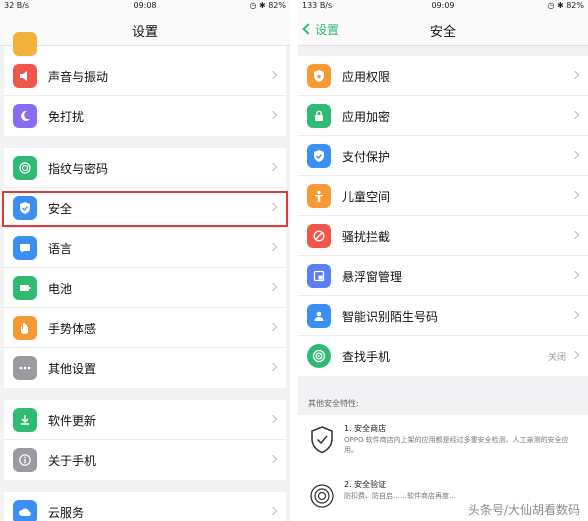  Describe the element at coordinates (145, 116) in the screenshot. I see `settings-item-dnd: 免打扰` at that location.